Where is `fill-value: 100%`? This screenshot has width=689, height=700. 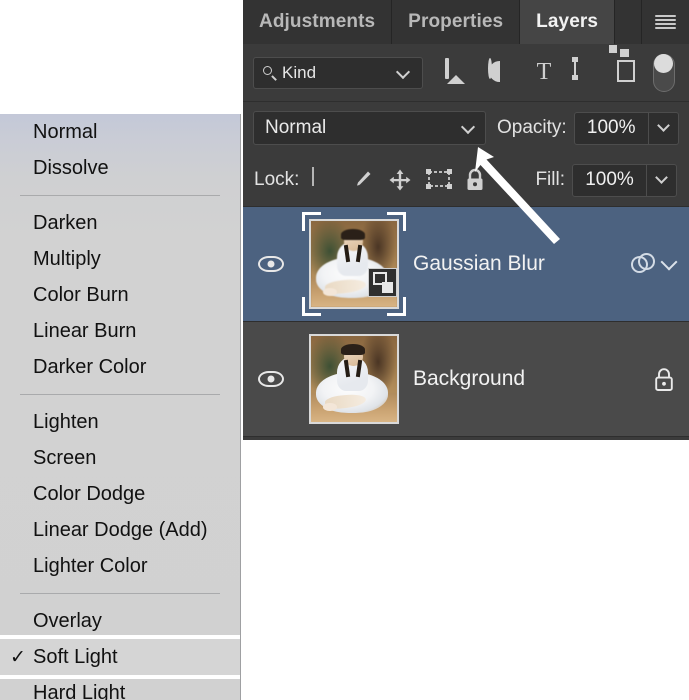 fill-value: 100% is located at coordinates (609, 179).